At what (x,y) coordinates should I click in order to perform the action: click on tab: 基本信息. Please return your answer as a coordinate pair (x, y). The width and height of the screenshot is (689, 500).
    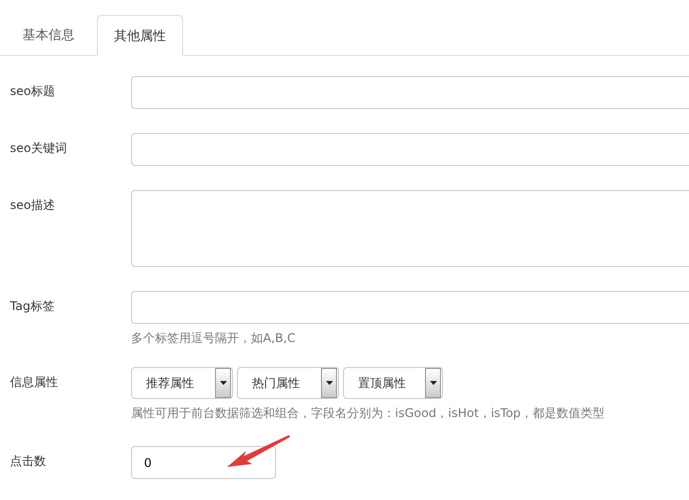
    Looking at the image, I should click on (48, 35).